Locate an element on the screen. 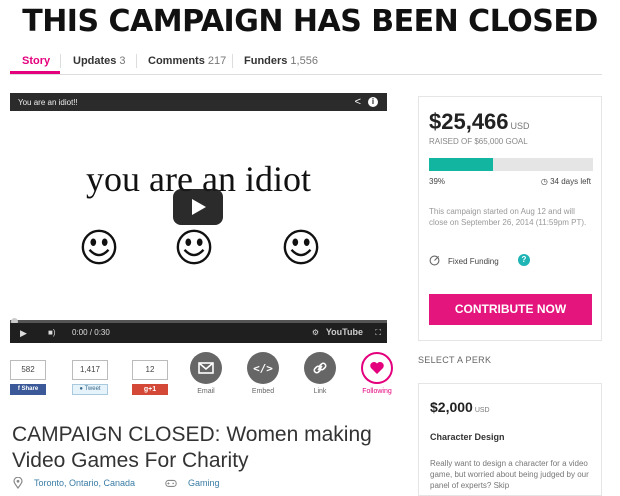 The width and height of the screenshot is (620, 496). code-brackets-icon: </> is located at coordinates (263, 368).